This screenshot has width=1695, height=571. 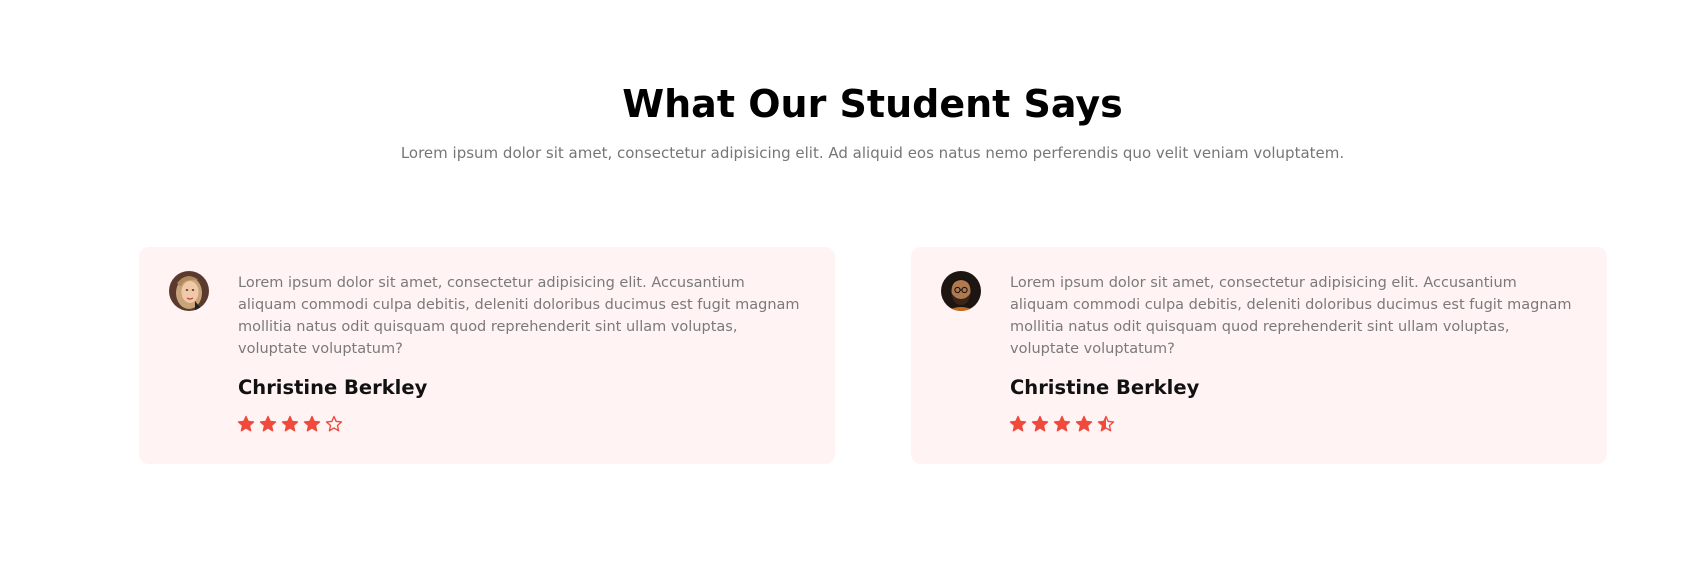 What do you see at coordinates (1106, 423) in the screenshot?
I see `star-half-icon` at bounding box center [1106, 423].